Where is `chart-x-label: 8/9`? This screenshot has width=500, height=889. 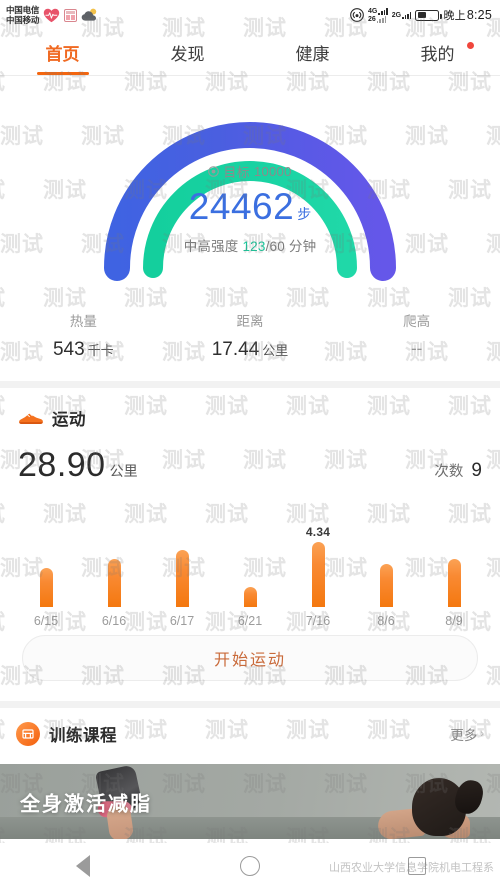
chart-x-label: 8/9 is located at coordinates (454, 621).